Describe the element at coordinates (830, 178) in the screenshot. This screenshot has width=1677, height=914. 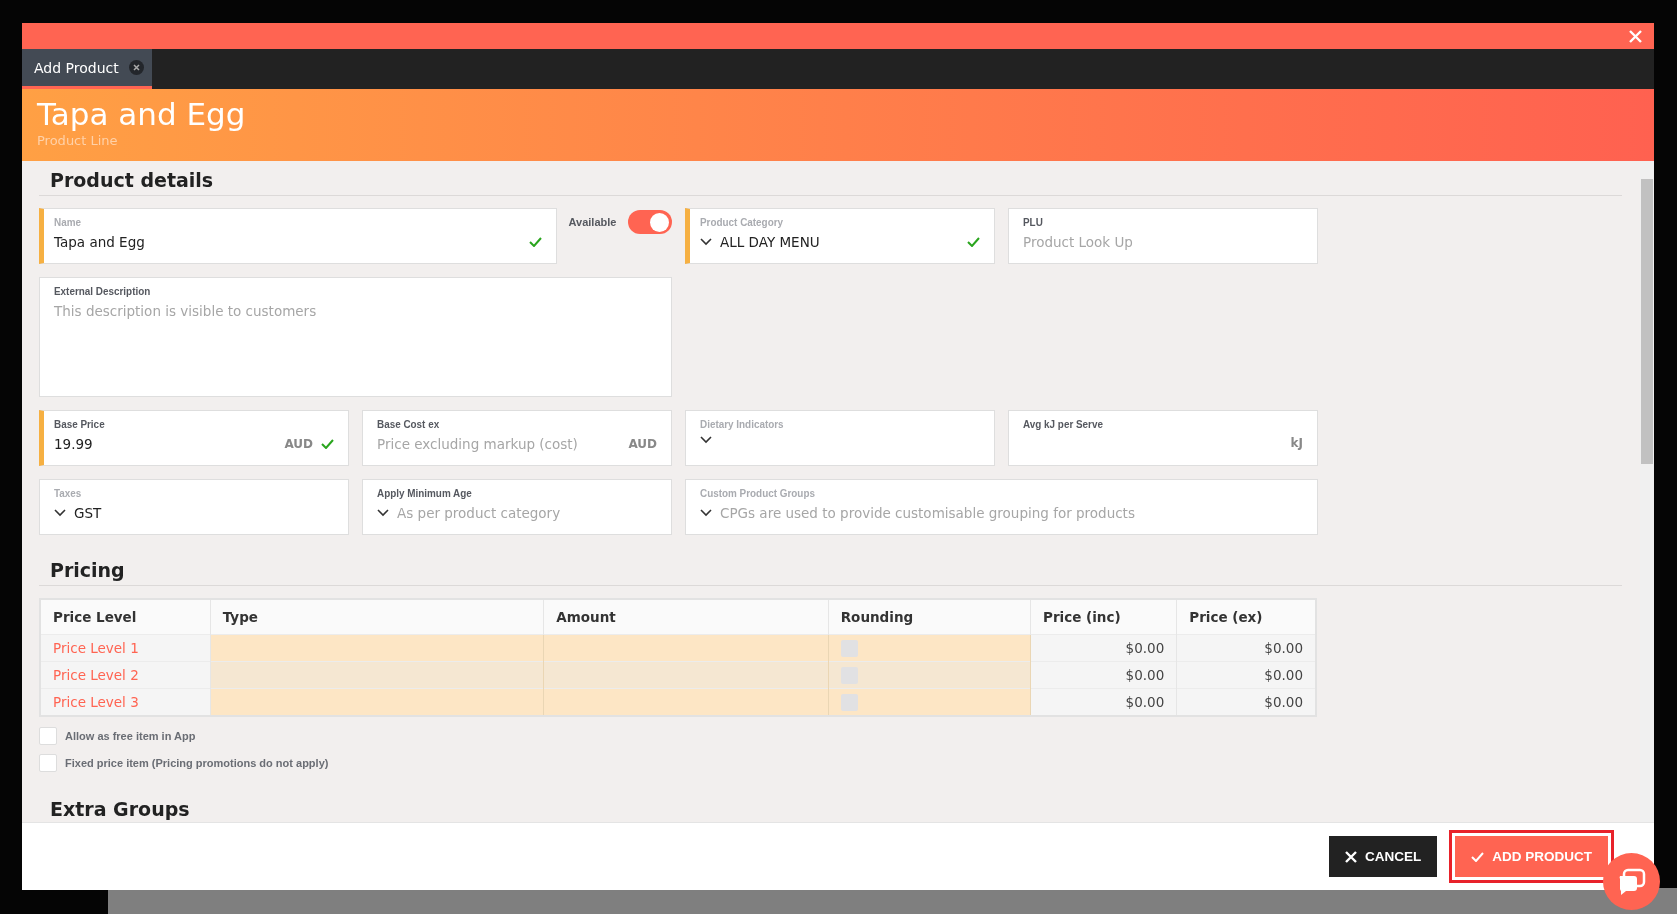
I see `section-heading: Product details` at that location.